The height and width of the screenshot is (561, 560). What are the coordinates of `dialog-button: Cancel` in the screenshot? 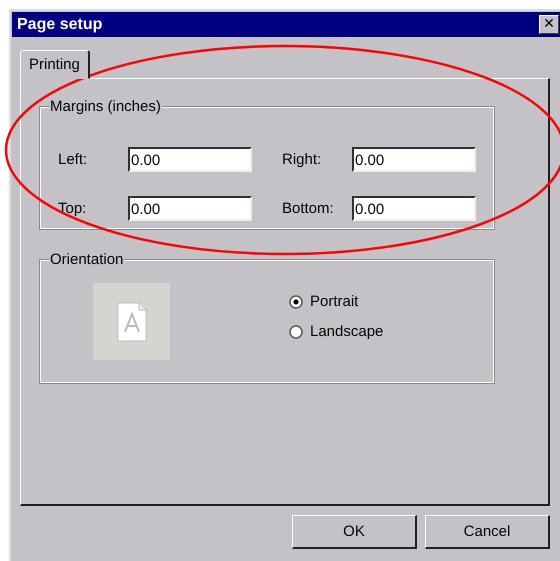 It's located at (487, 532).